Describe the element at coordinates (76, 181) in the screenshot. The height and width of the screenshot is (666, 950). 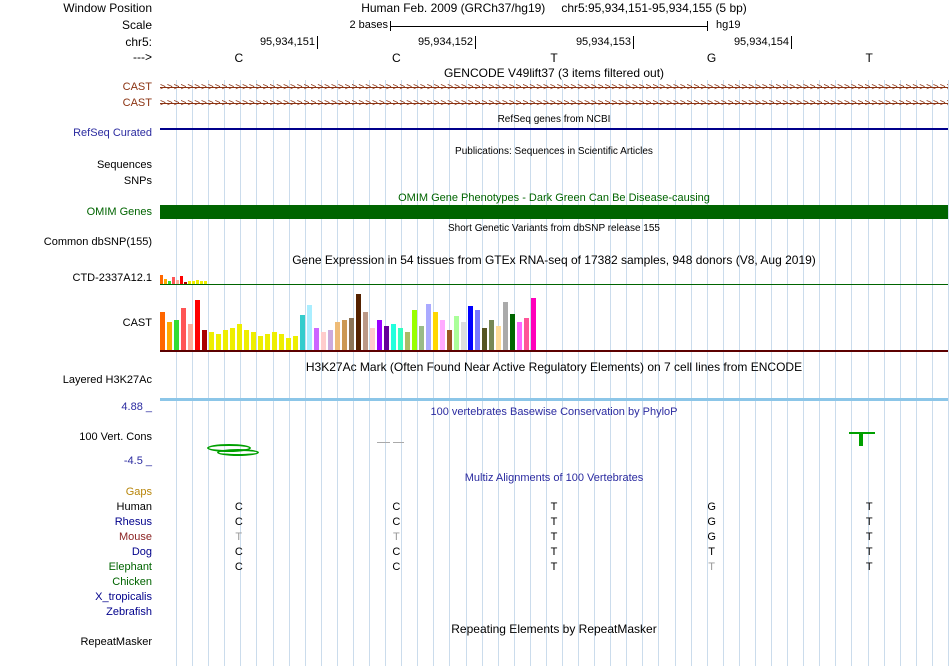
I see `snps-label: SNPs` at that location.